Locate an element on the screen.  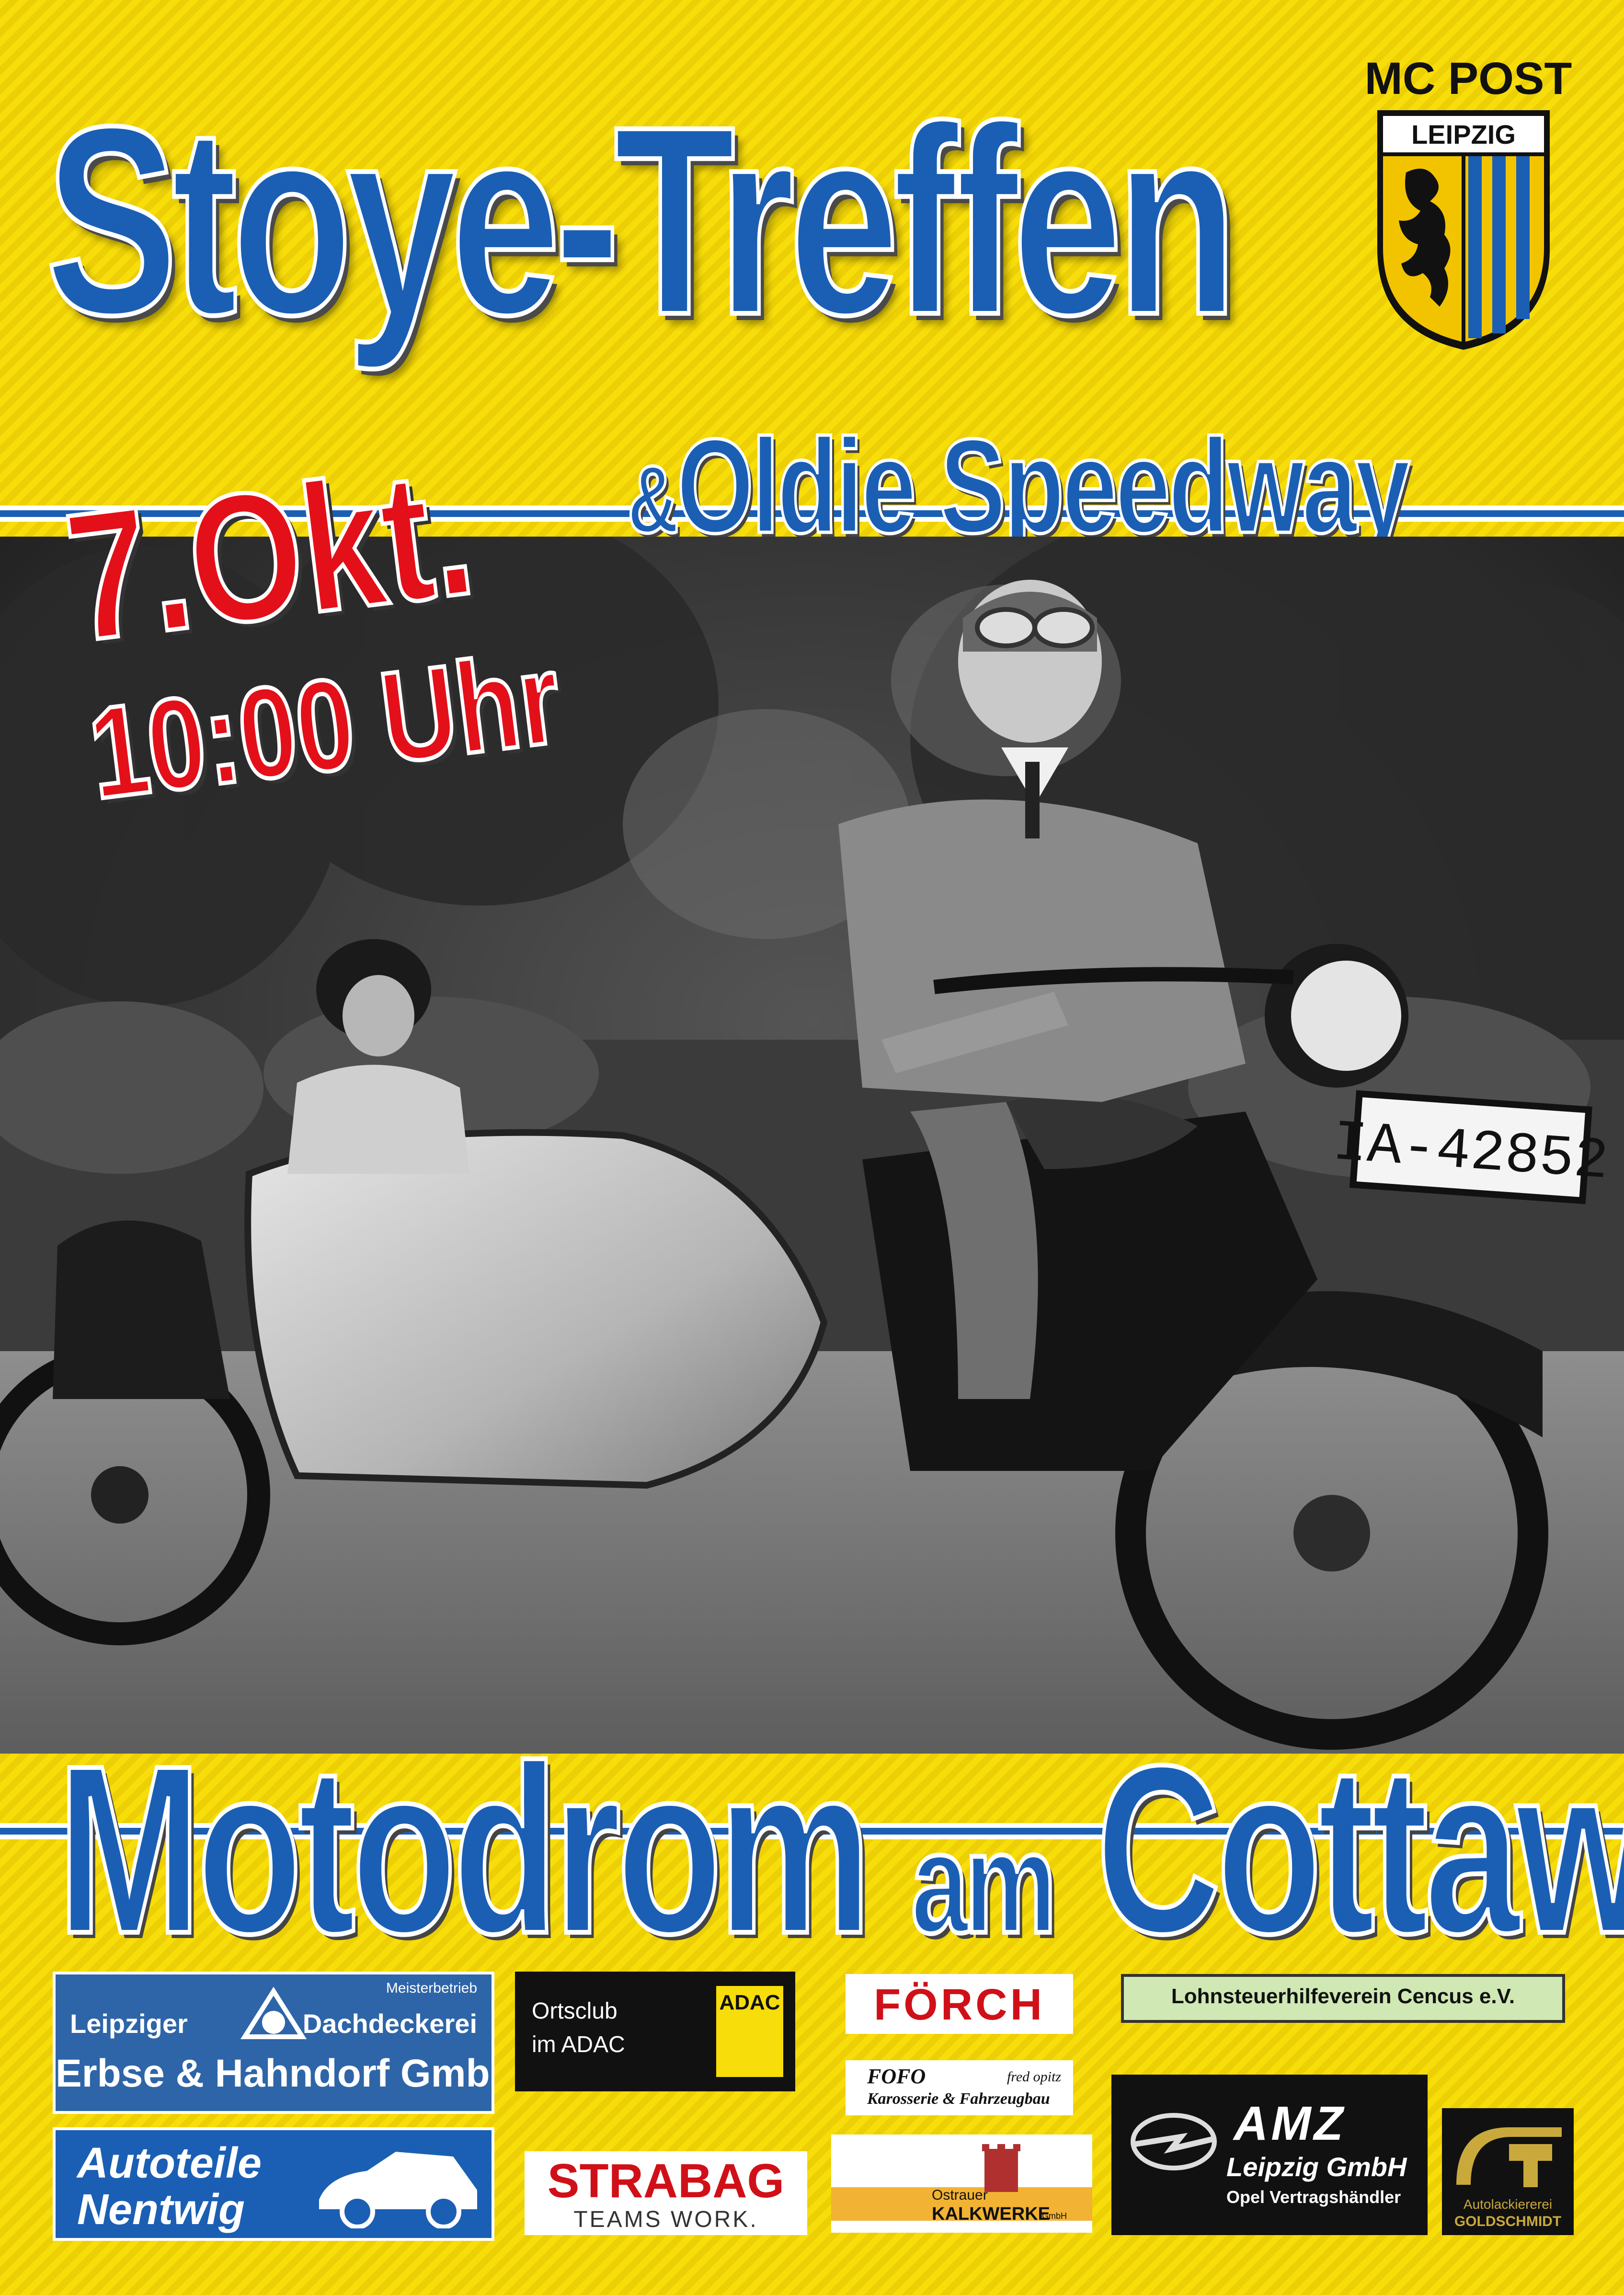
sponsor-autoteile-nentwig: Autoteile Nentwig is located at coordinates (273, 2184).